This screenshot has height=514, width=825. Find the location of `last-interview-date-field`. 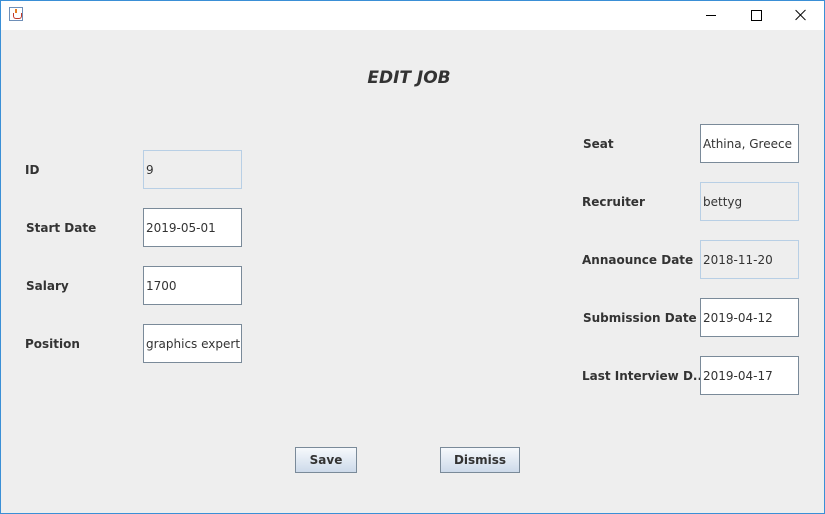

last-interview-date-field is located at coordinates (749, 375).